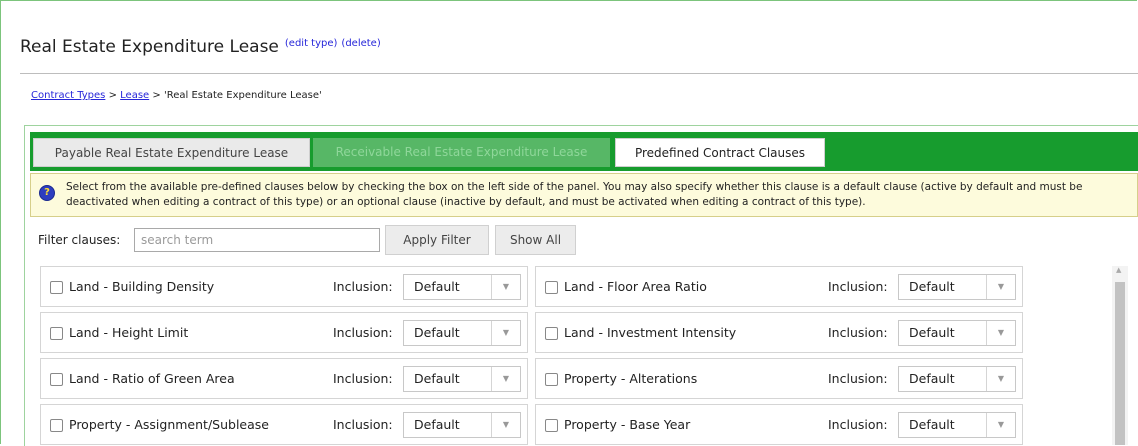 The width and height of the screenshot is (1138, 446). Describe the element at coordinates (360, 43) in the screenshot. I see `delete-link: (delete)` at that location.